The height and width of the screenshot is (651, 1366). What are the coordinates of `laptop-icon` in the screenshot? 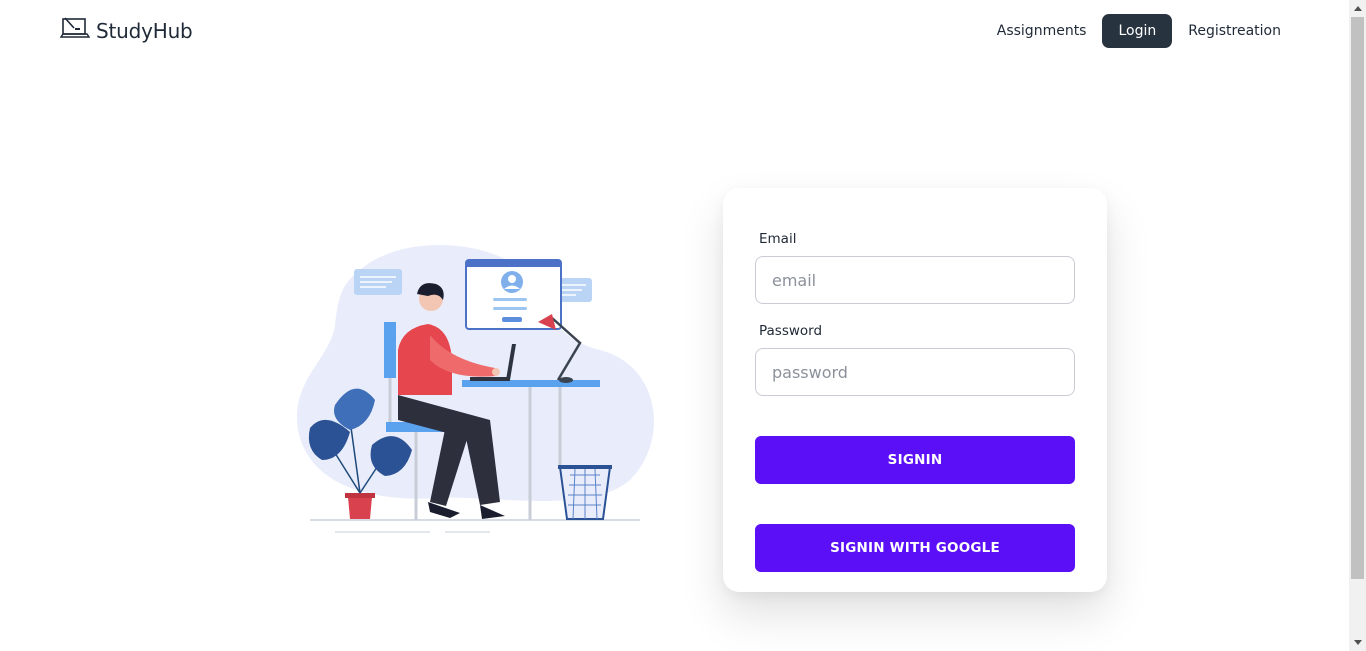 It's located at (75, 30).